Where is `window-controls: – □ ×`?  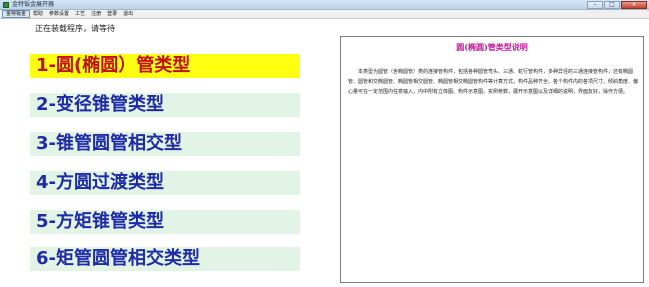 window-controls: – □ × is located at coordinates (616, 5).